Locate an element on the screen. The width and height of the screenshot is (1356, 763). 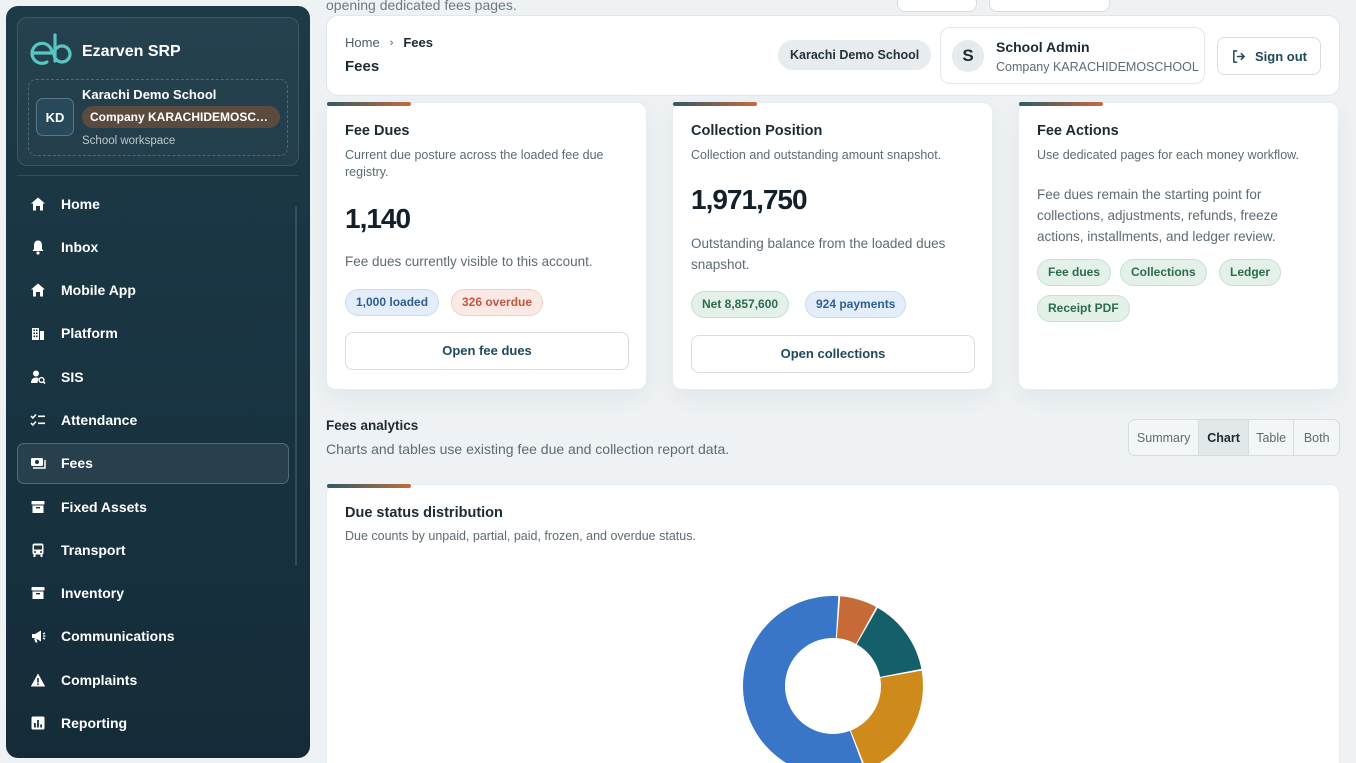
sidebar-item-inventory: Inventory is located at coordinates (153, 593).